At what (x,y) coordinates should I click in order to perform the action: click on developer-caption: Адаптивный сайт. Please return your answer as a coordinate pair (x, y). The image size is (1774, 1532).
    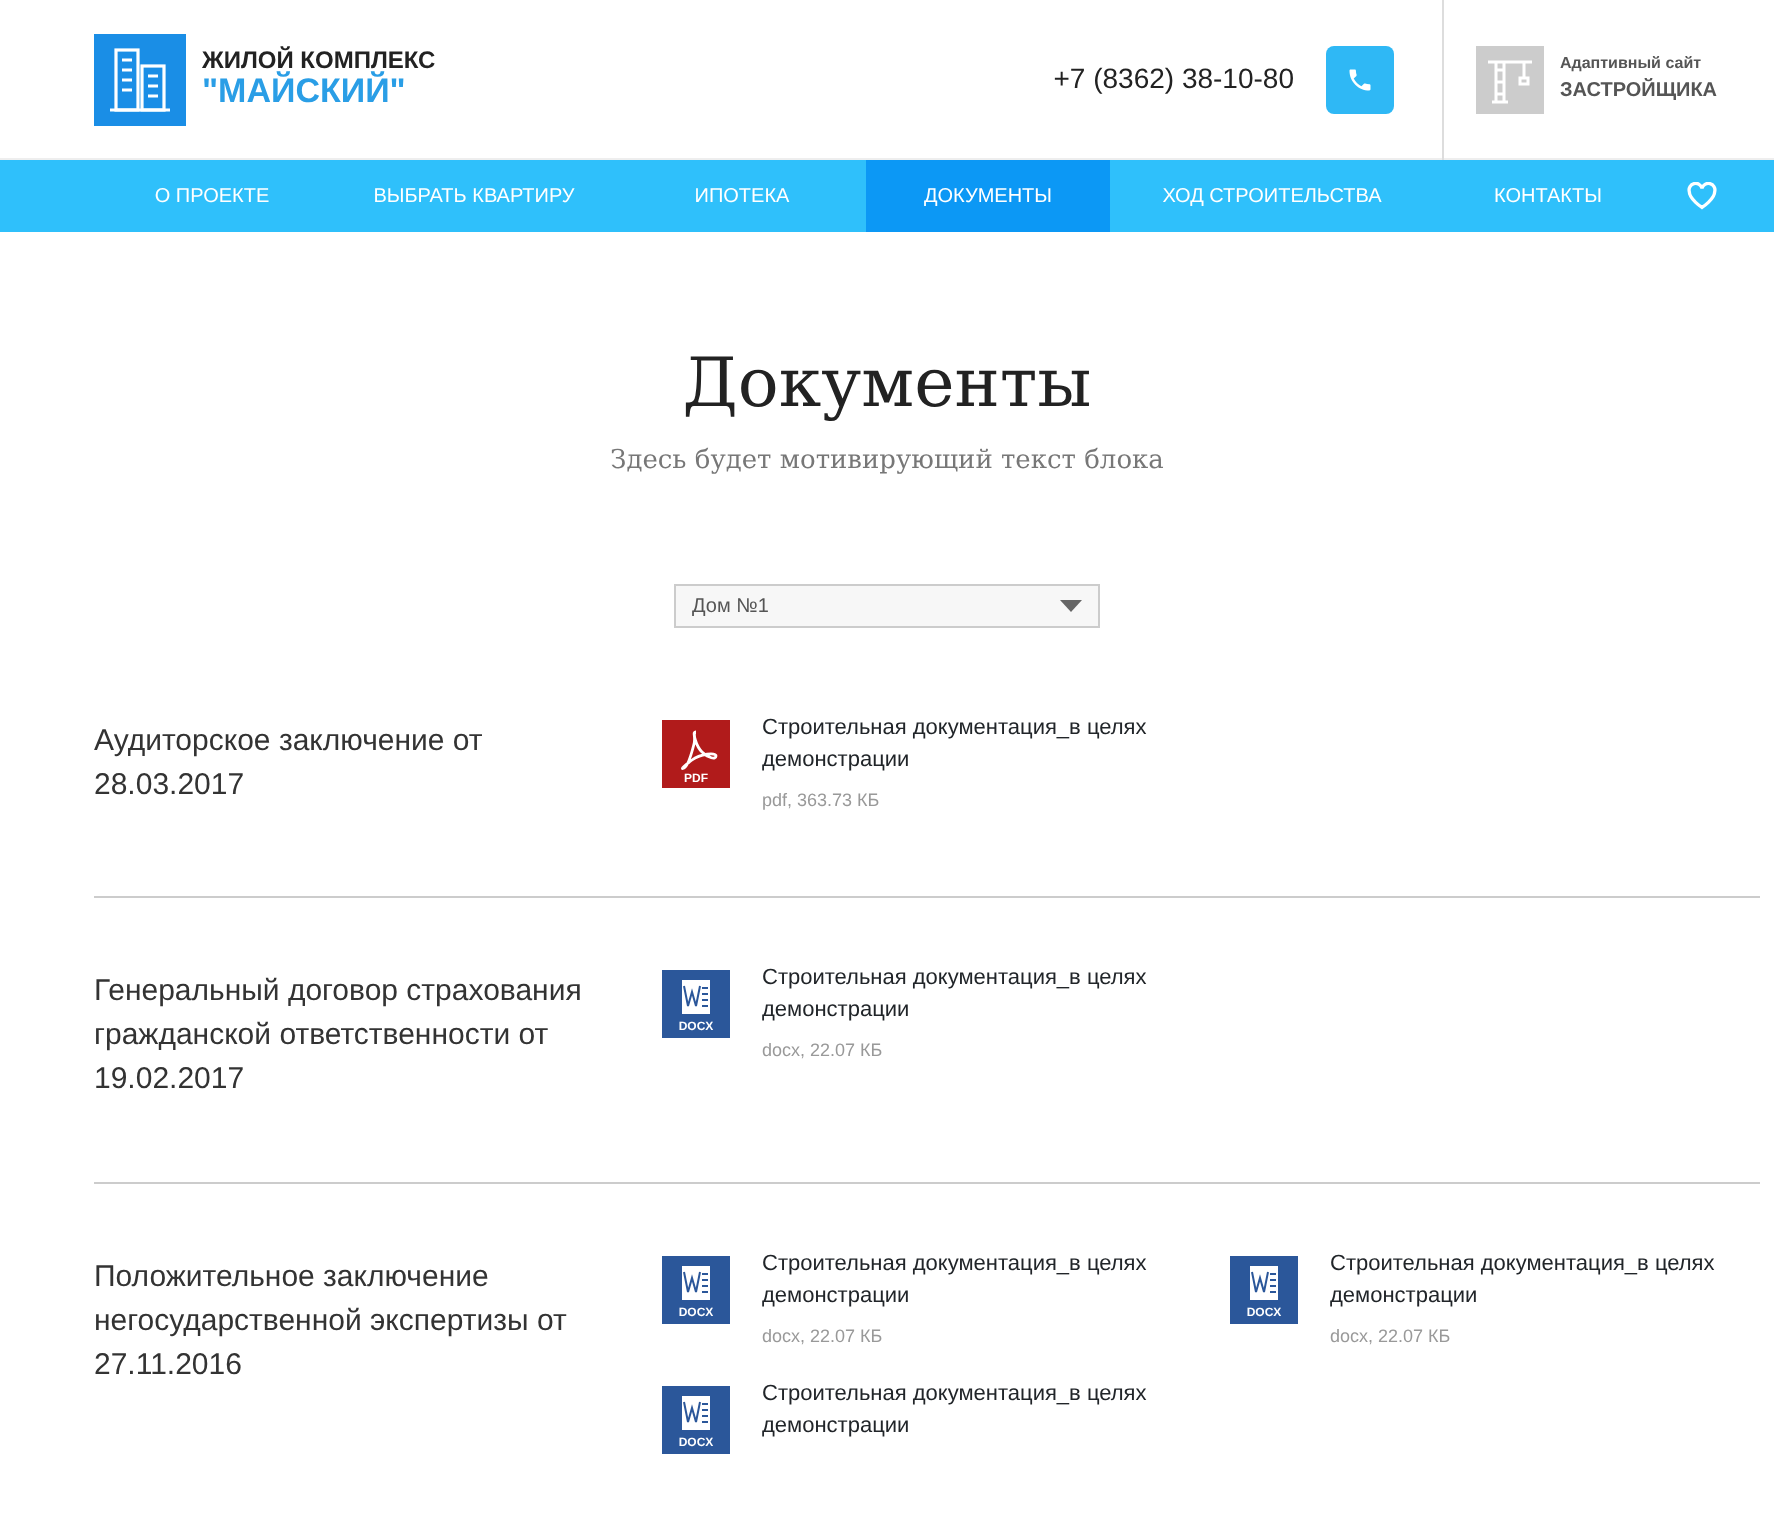
    Looking at the image, I should click on (1632, 64).